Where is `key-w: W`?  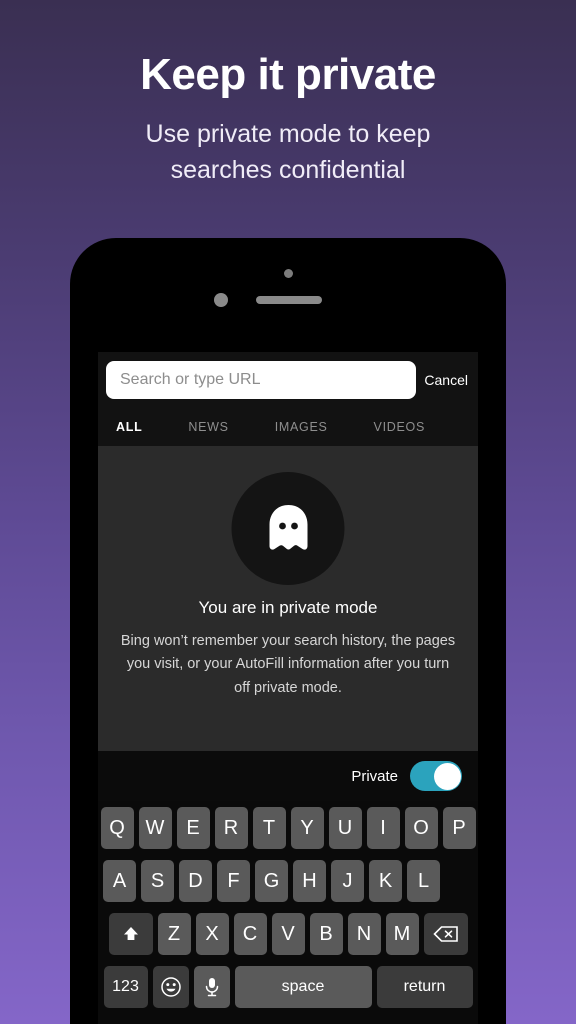 key-w: W is located at coordinates (155, 828).